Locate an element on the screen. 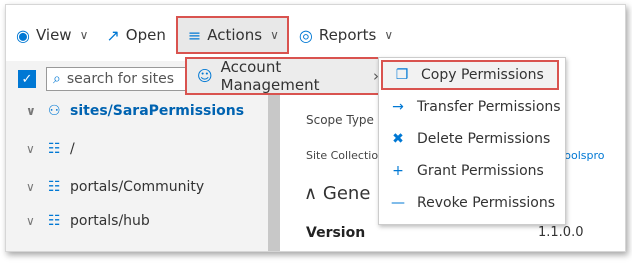  chevron-up-icon: ∧ is located at coordinates (313, 193).